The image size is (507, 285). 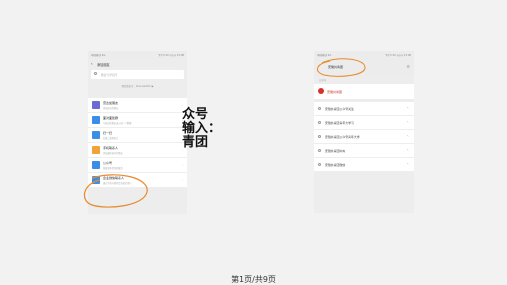 I want to click on slide-instruction-text: 众号 输入： 青团, so click(x=201, y=129).